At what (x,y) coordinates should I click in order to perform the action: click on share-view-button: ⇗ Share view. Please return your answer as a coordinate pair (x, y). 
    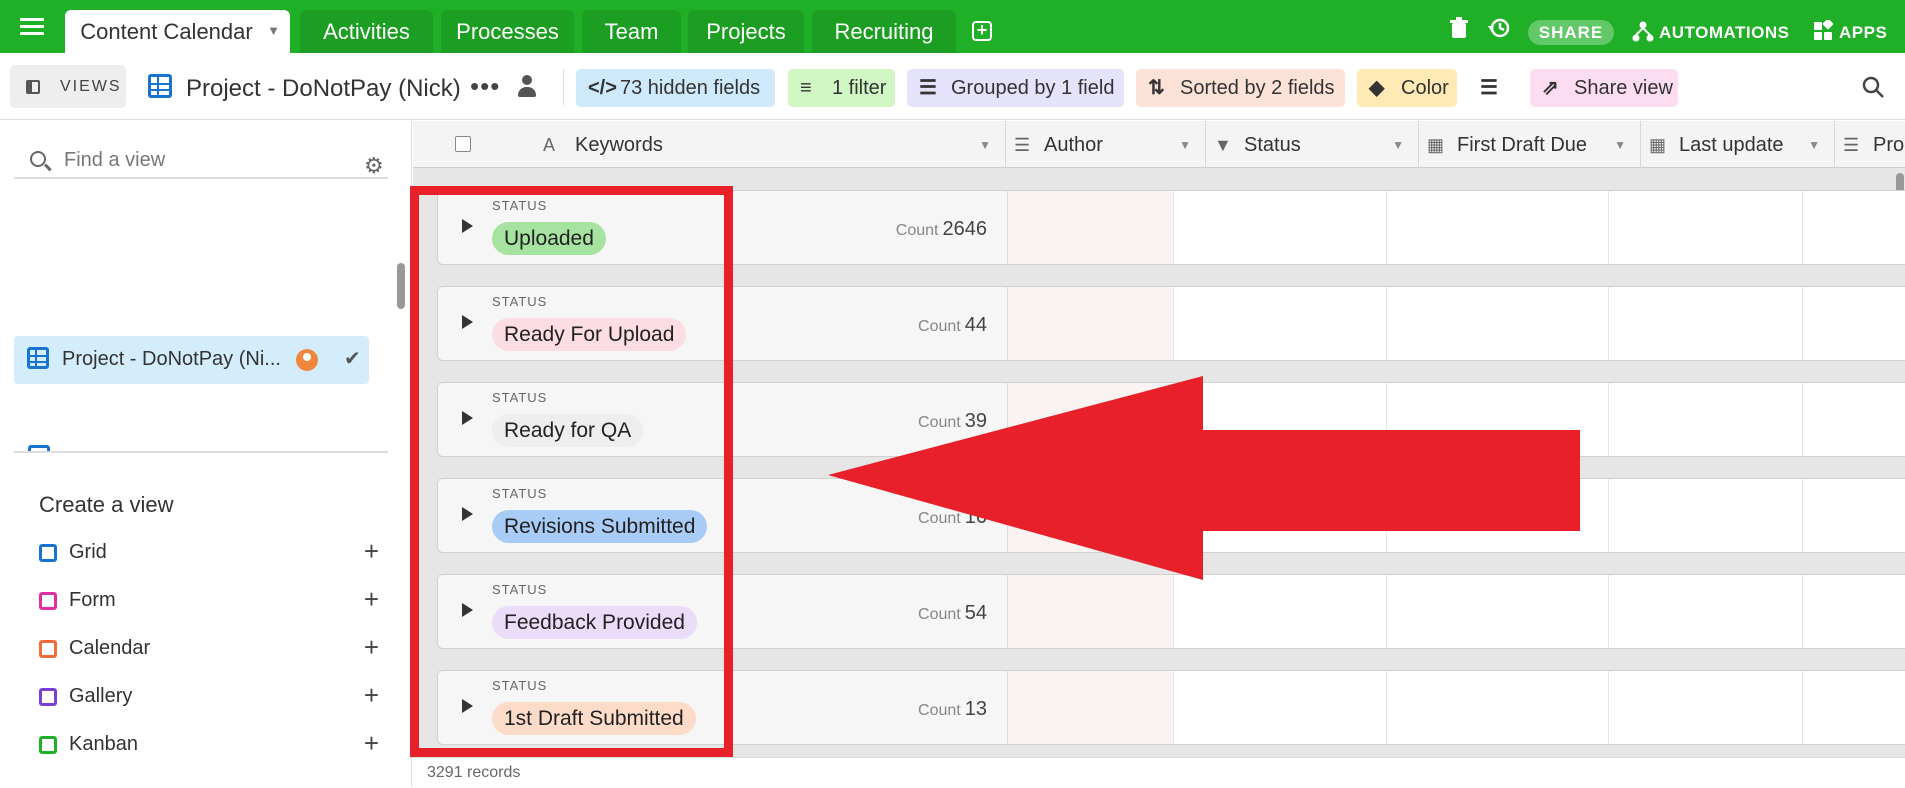
    Looking at the image, I should click on (1604, 88).